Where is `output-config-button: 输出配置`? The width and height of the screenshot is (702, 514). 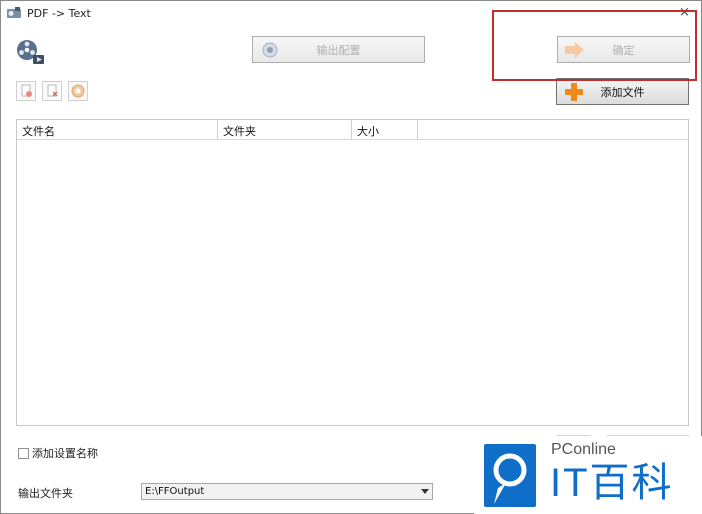 output-config-button: 输出配置 is located at coordinates (338, 49).